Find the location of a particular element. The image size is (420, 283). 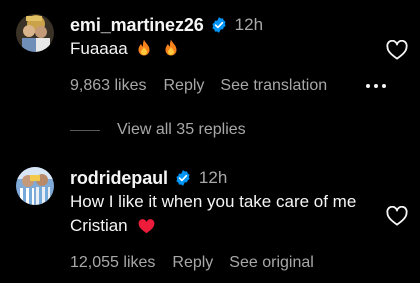

comment-header: emi_martinez26 12h is located at coordinates (166, 25).